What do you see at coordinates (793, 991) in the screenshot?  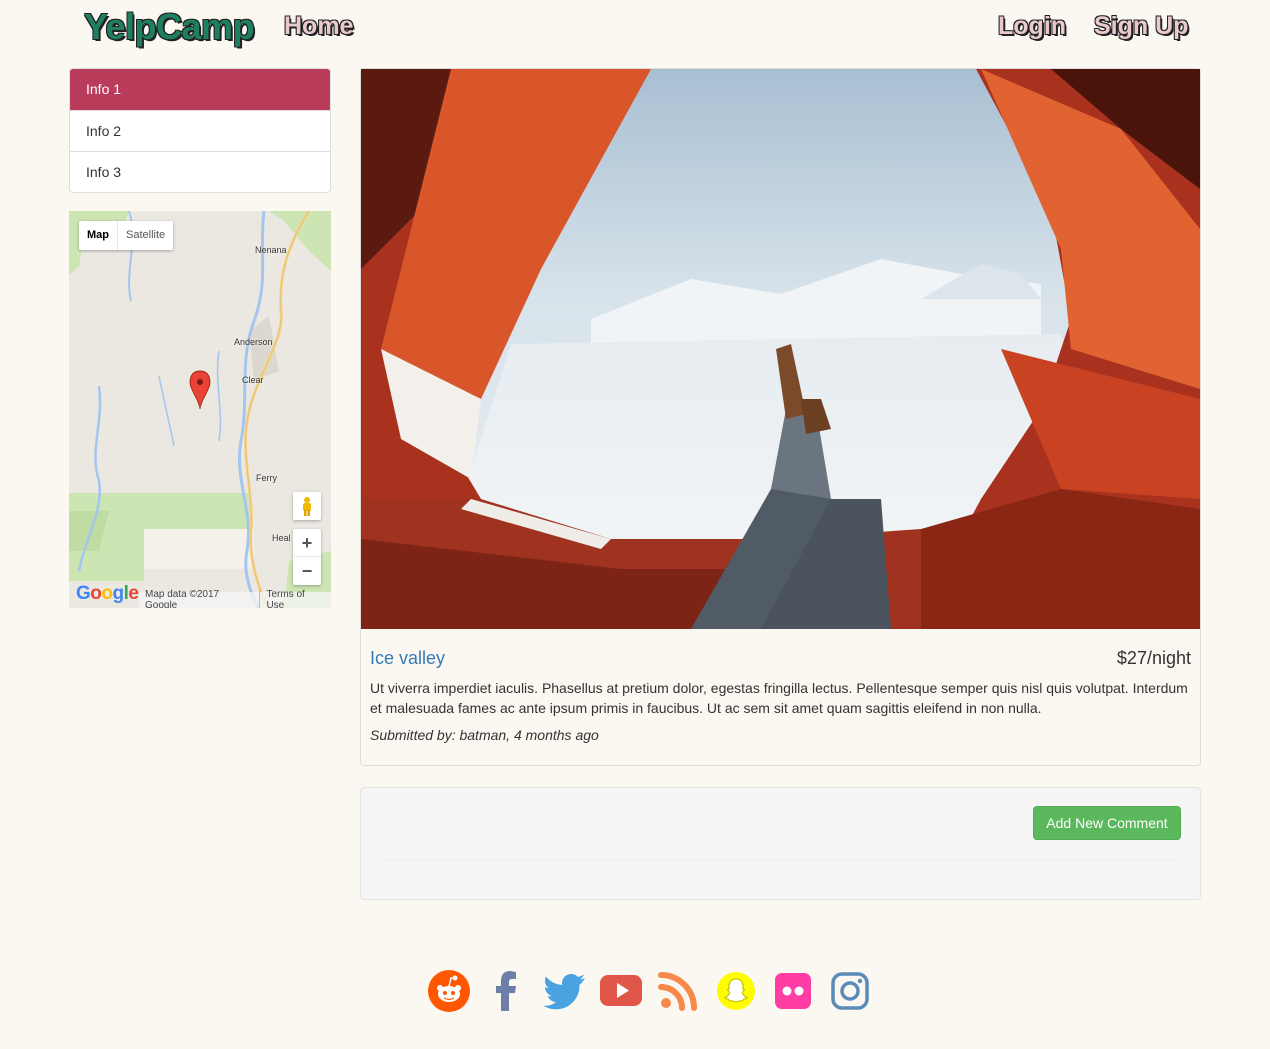 I see `flickr-icon` at bounding box center [793, 991].